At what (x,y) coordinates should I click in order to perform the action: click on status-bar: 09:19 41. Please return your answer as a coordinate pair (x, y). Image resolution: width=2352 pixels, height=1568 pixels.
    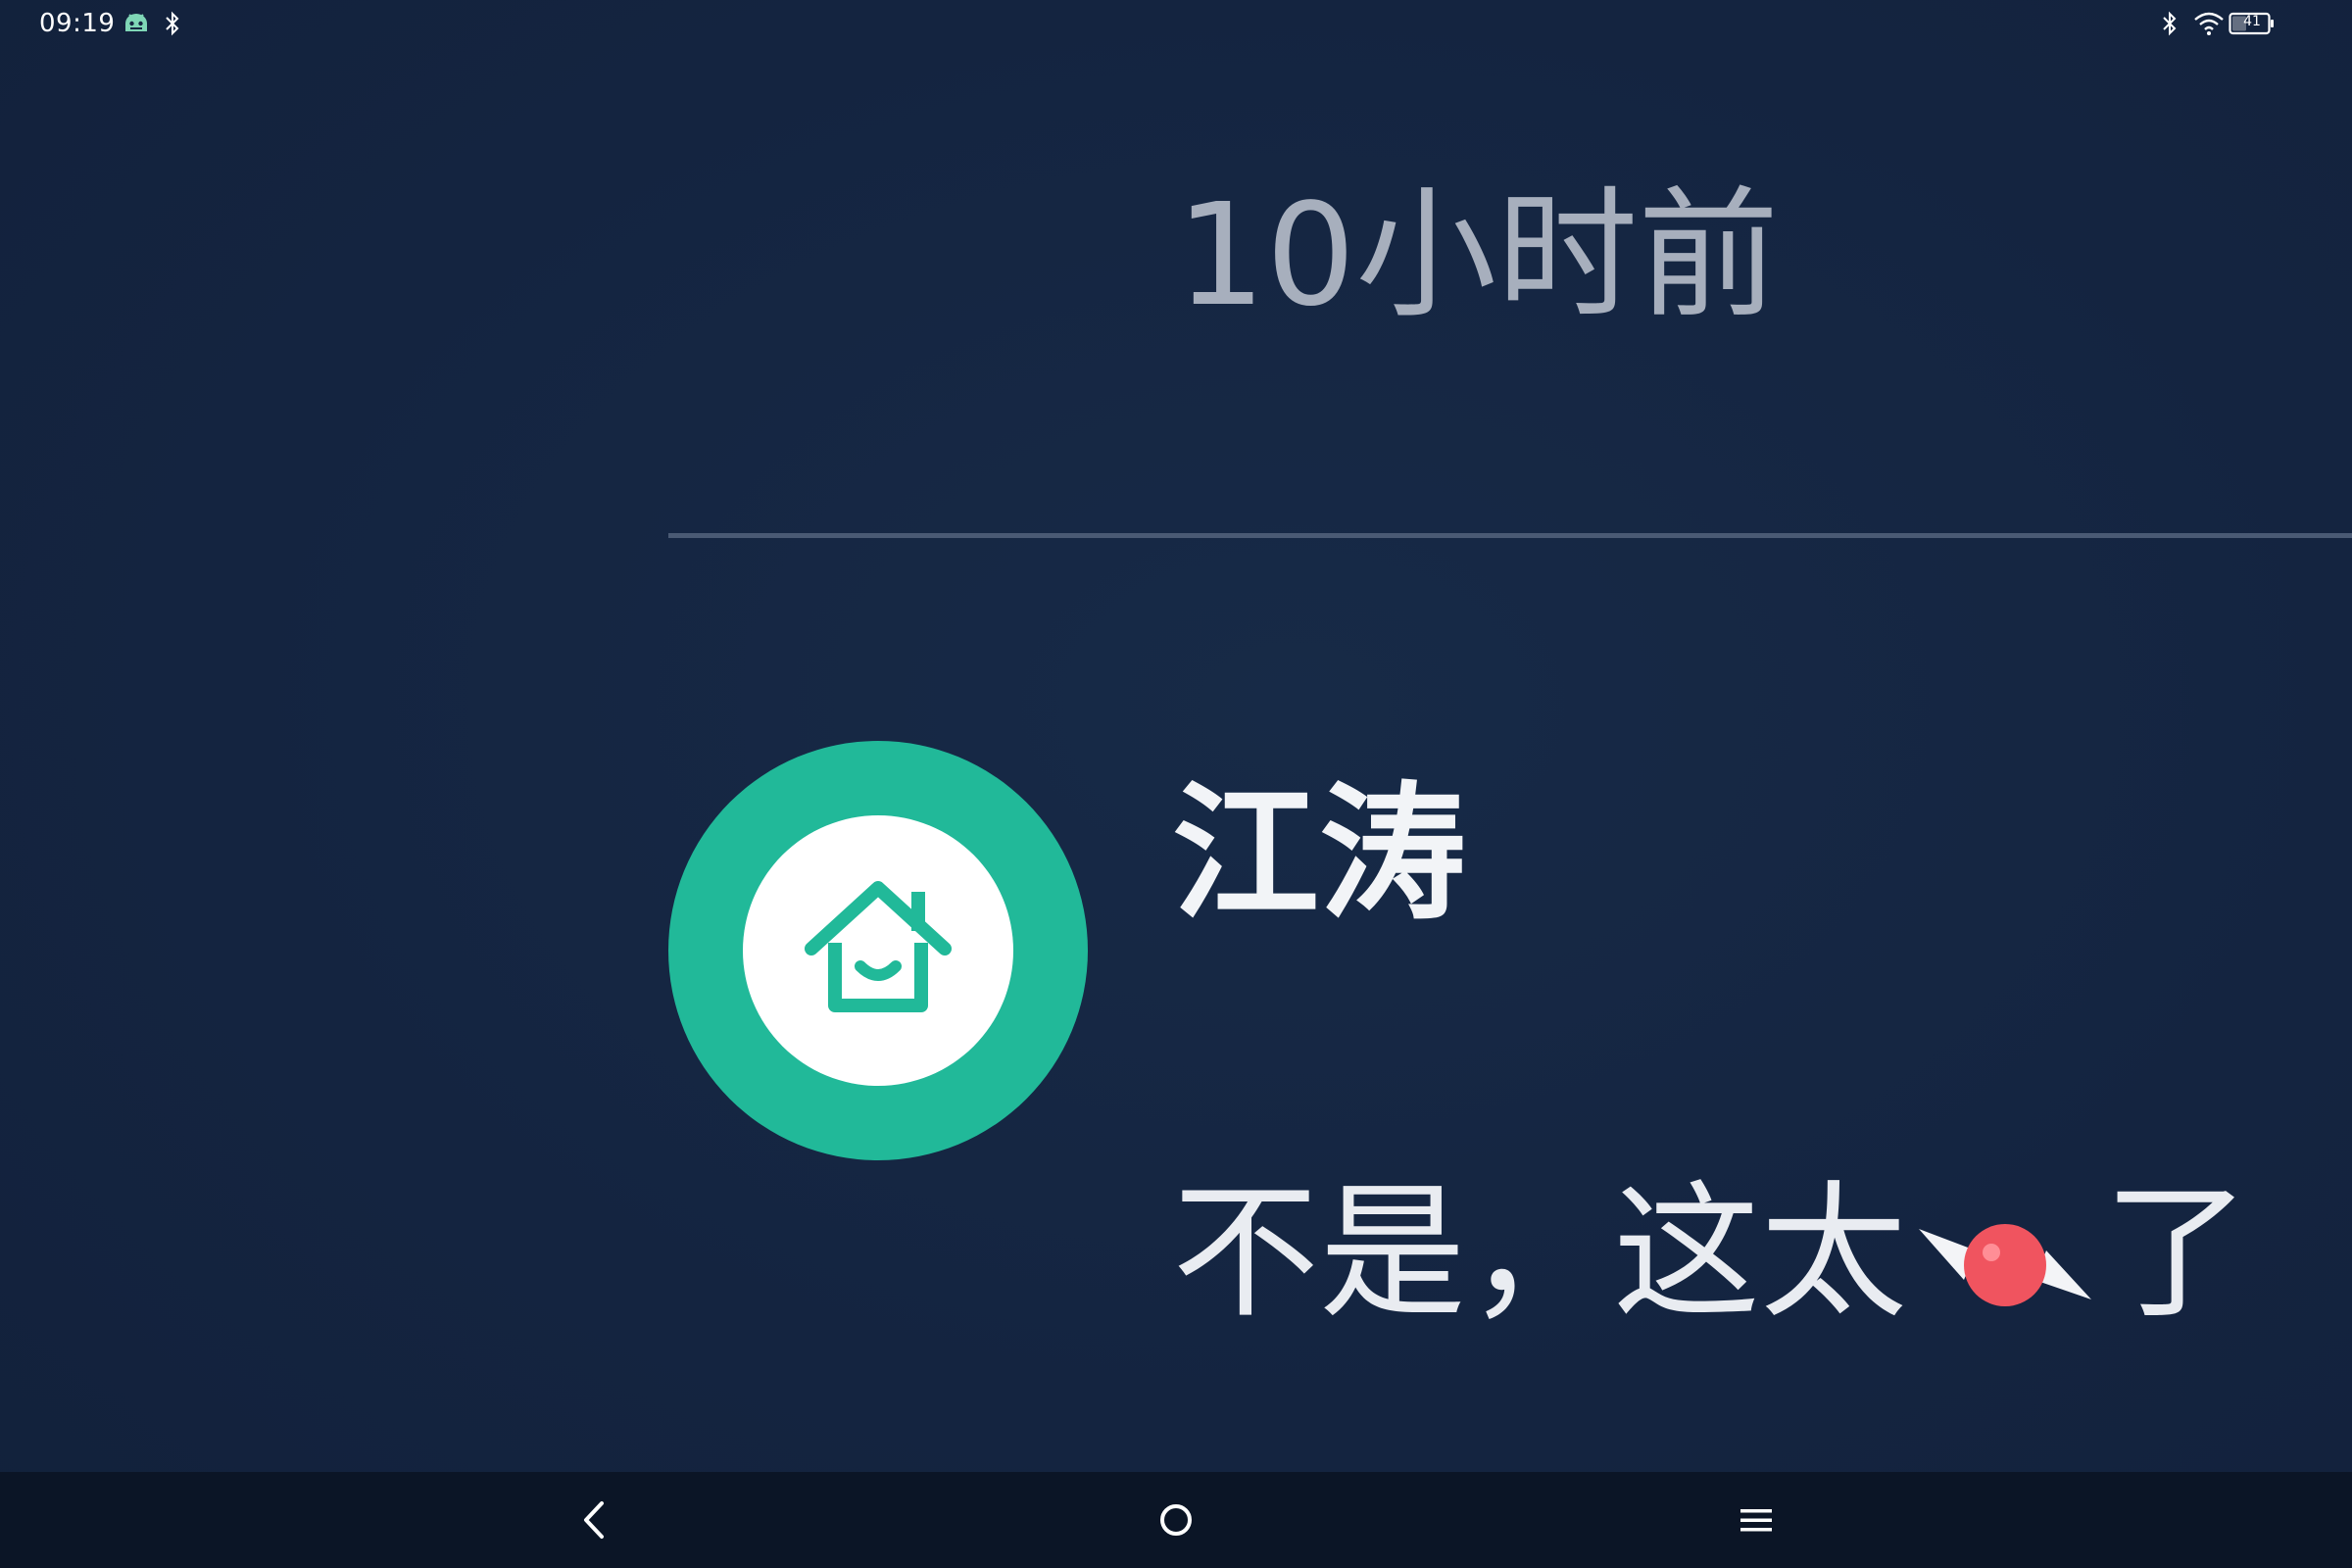
    Looking at the image, I should click on (1176, 24).